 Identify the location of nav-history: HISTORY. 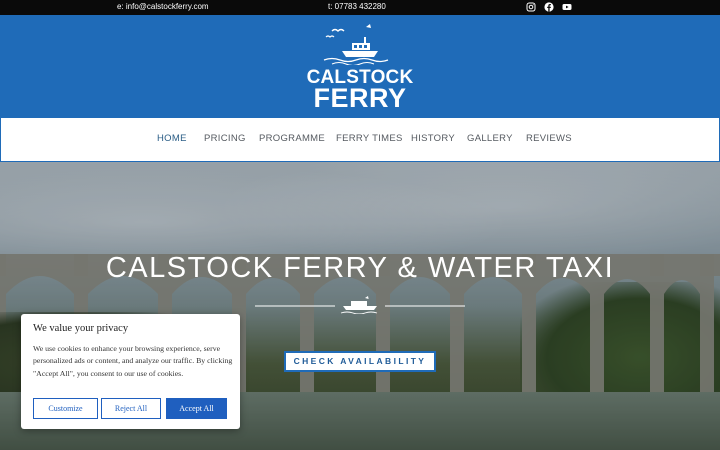
(433, 138).